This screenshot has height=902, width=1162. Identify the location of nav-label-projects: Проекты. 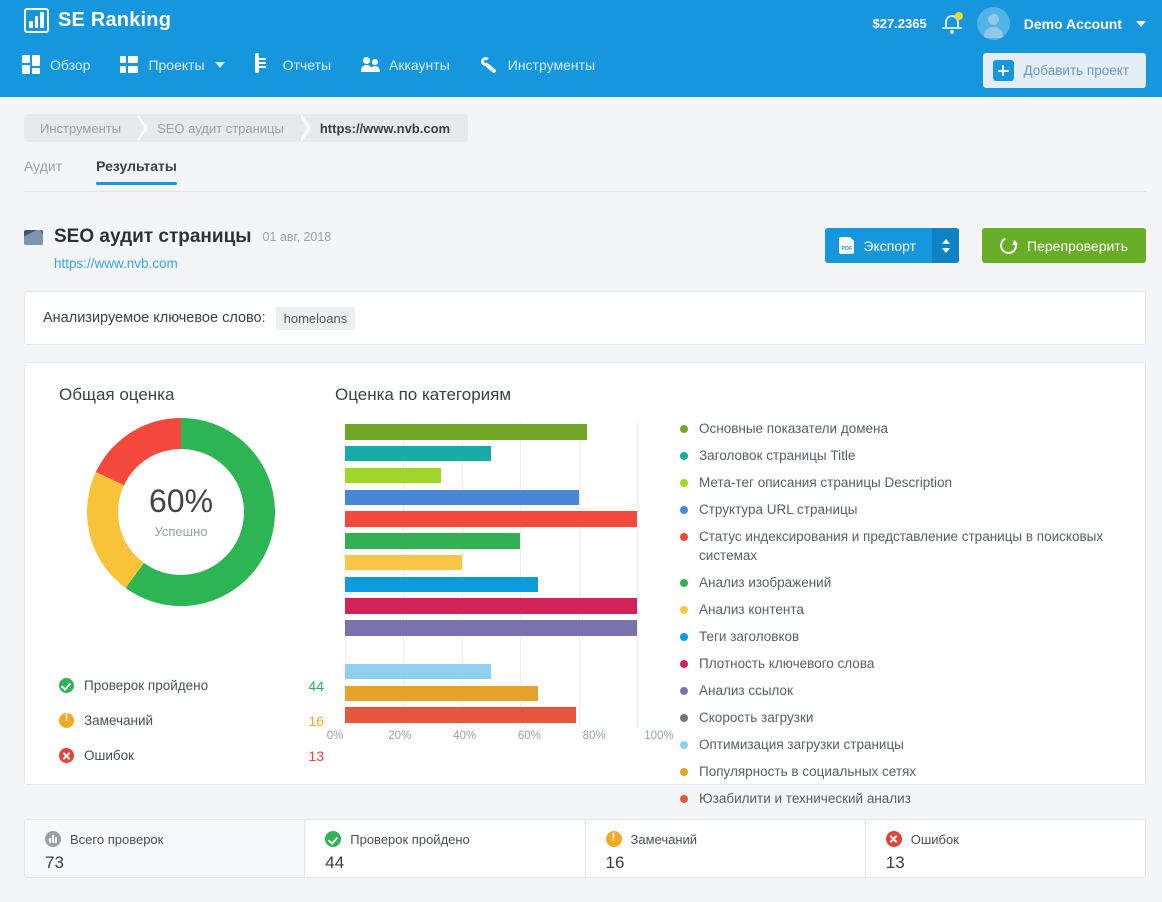
(176, 64).